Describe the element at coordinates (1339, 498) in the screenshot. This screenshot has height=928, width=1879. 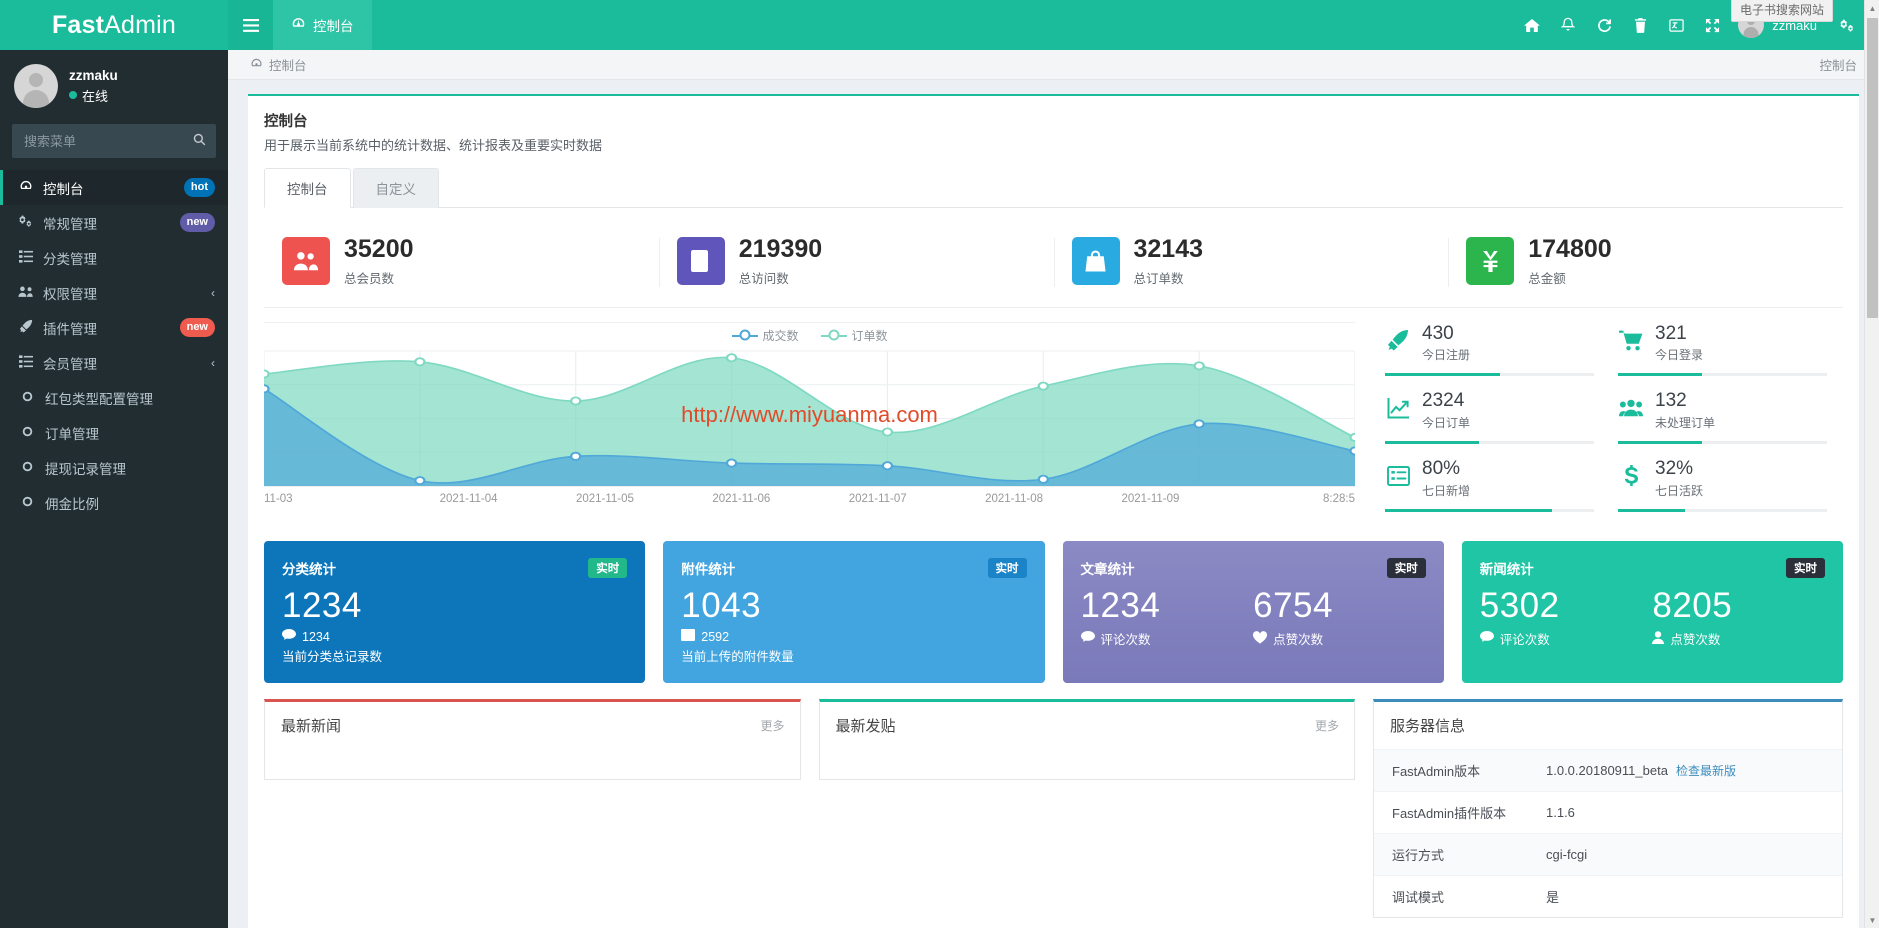
I see `x-tick-7: 8:28:5` at that location.